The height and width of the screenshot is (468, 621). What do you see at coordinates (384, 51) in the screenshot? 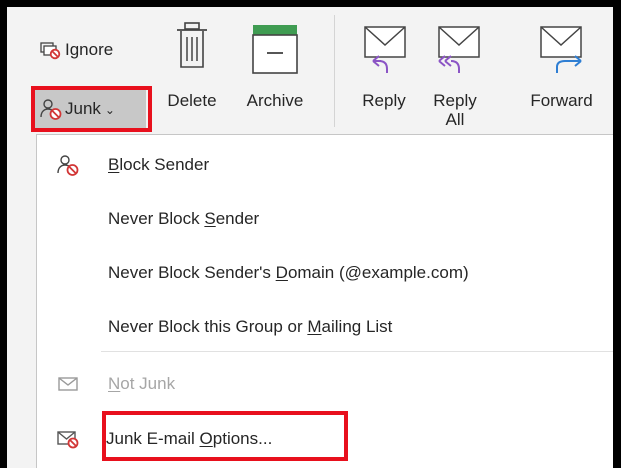
I see `reply-icon` at bounding box center [384, 51].